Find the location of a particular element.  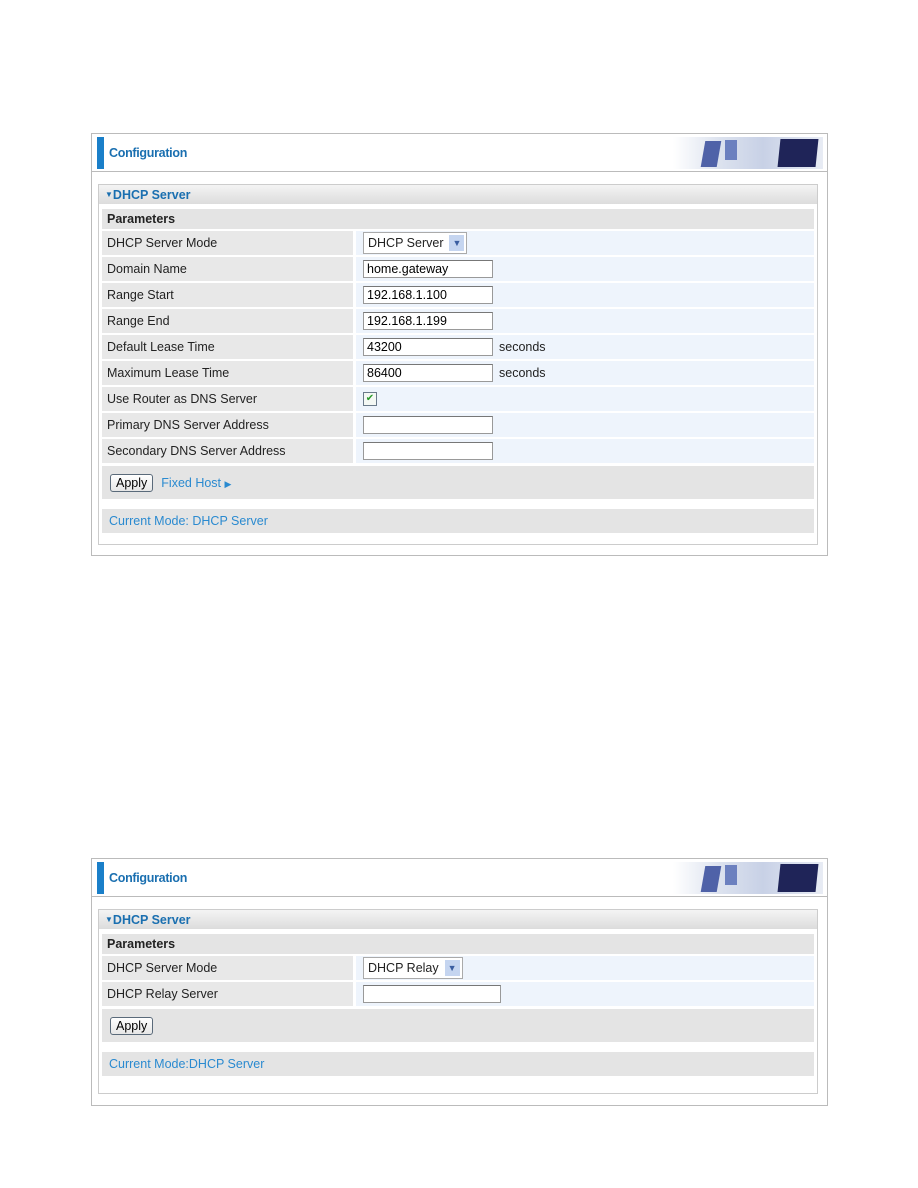

row-dhcp-server-mode: DHCP Server Mode DHCP Relay ▼ is located at coordinates (458, 968).